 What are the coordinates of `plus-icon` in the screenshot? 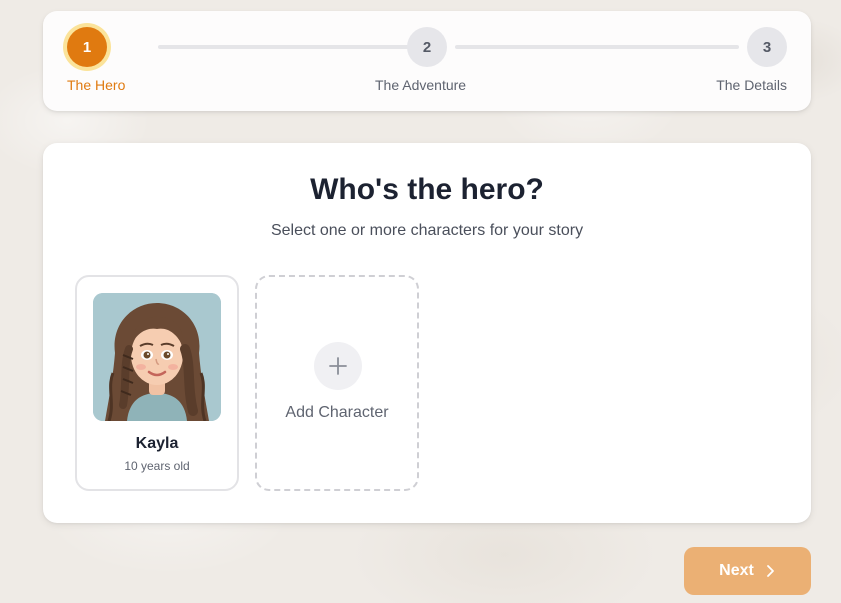 It's located at (338, 366).